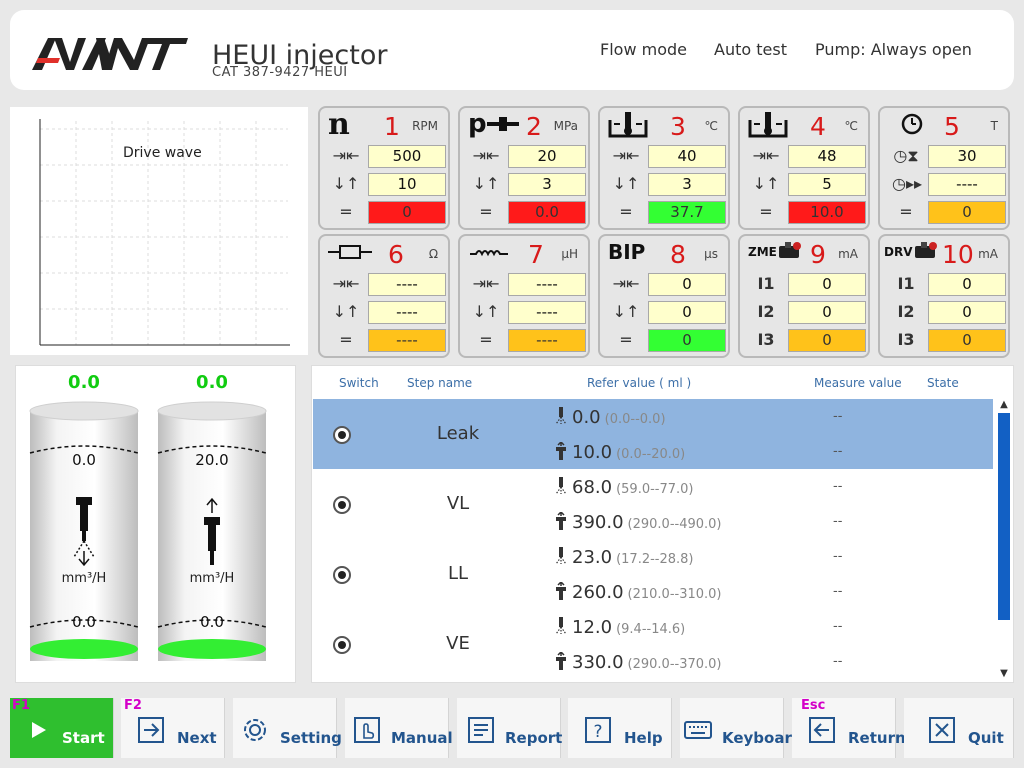 This screenshot has width=1024, height=768. What do you see at coordinates (565, 126) in the screenshot?
I see `param-unit: MPa` at bounding box center [565, 126].